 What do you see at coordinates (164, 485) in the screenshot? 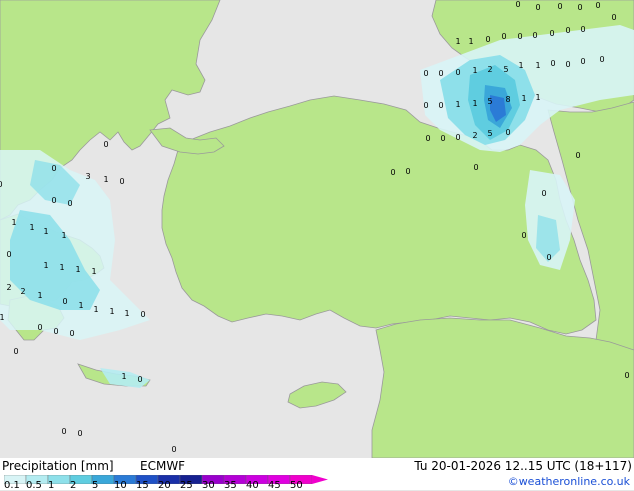
I see `scale-tick-label: 20` at bounding box center [164, 485].